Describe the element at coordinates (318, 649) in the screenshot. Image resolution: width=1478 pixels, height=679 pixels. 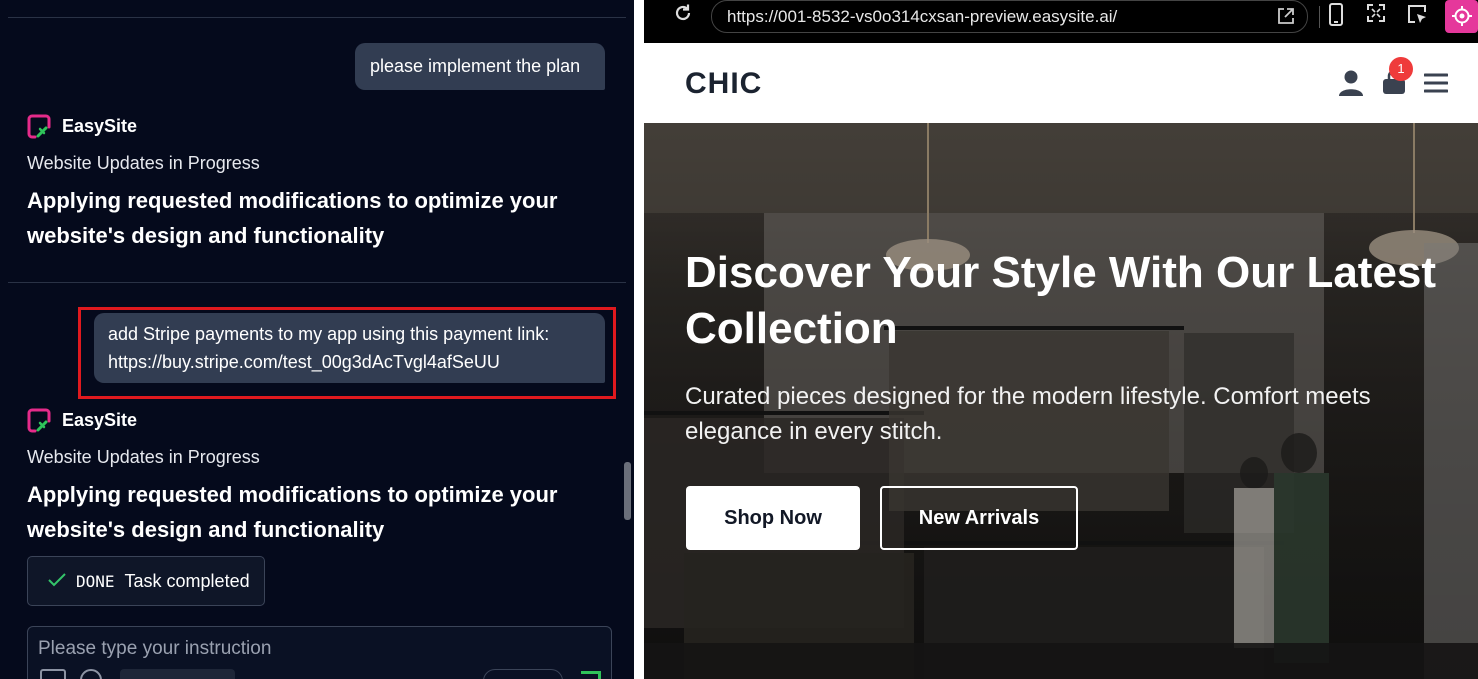
I see `instruction-input` at that location.